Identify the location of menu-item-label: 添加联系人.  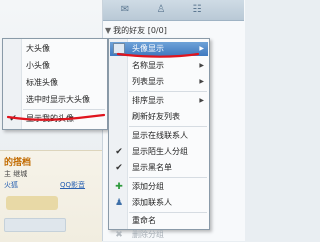
(152, 202).